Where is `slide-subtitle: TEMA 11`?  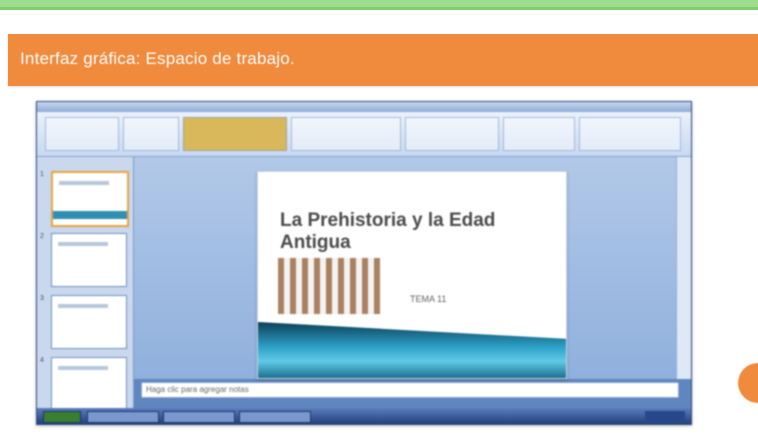
slide-subtitle: TEMA 11 is located at coordinates (428, 299).